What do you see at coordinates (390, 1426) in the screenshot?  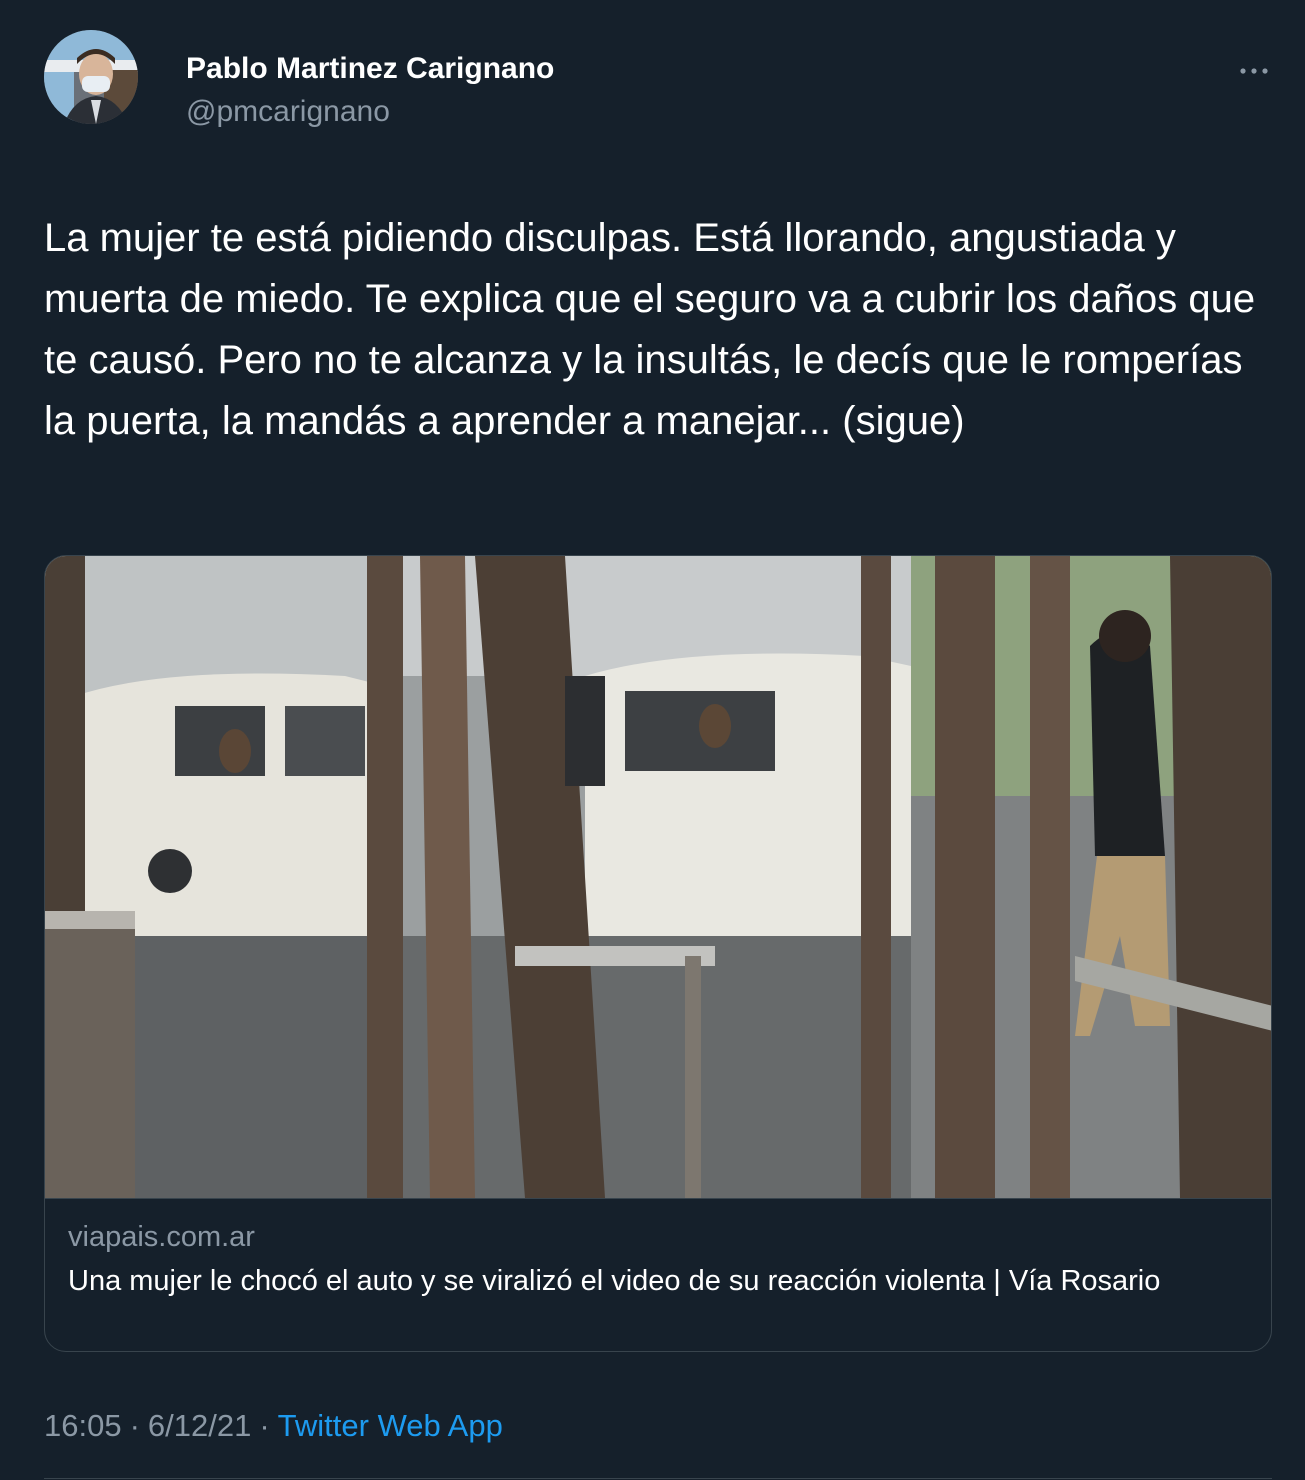 I see `tweet-source-link: Twitter Web App` at bounding box center [390, 1426].